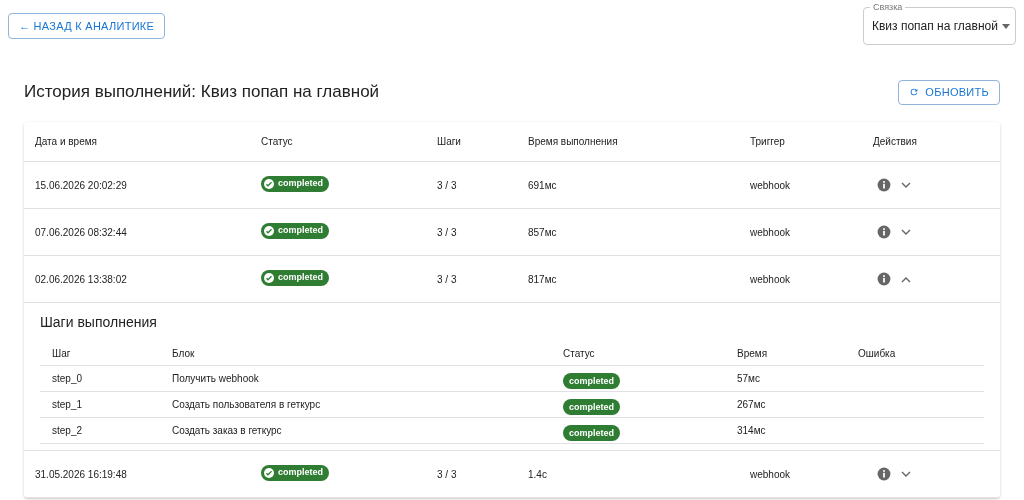  What do you see at coordinates (68, 431) in the screenshot?
I see `table-cell-text: step_2` at bounding box center [68, 431].